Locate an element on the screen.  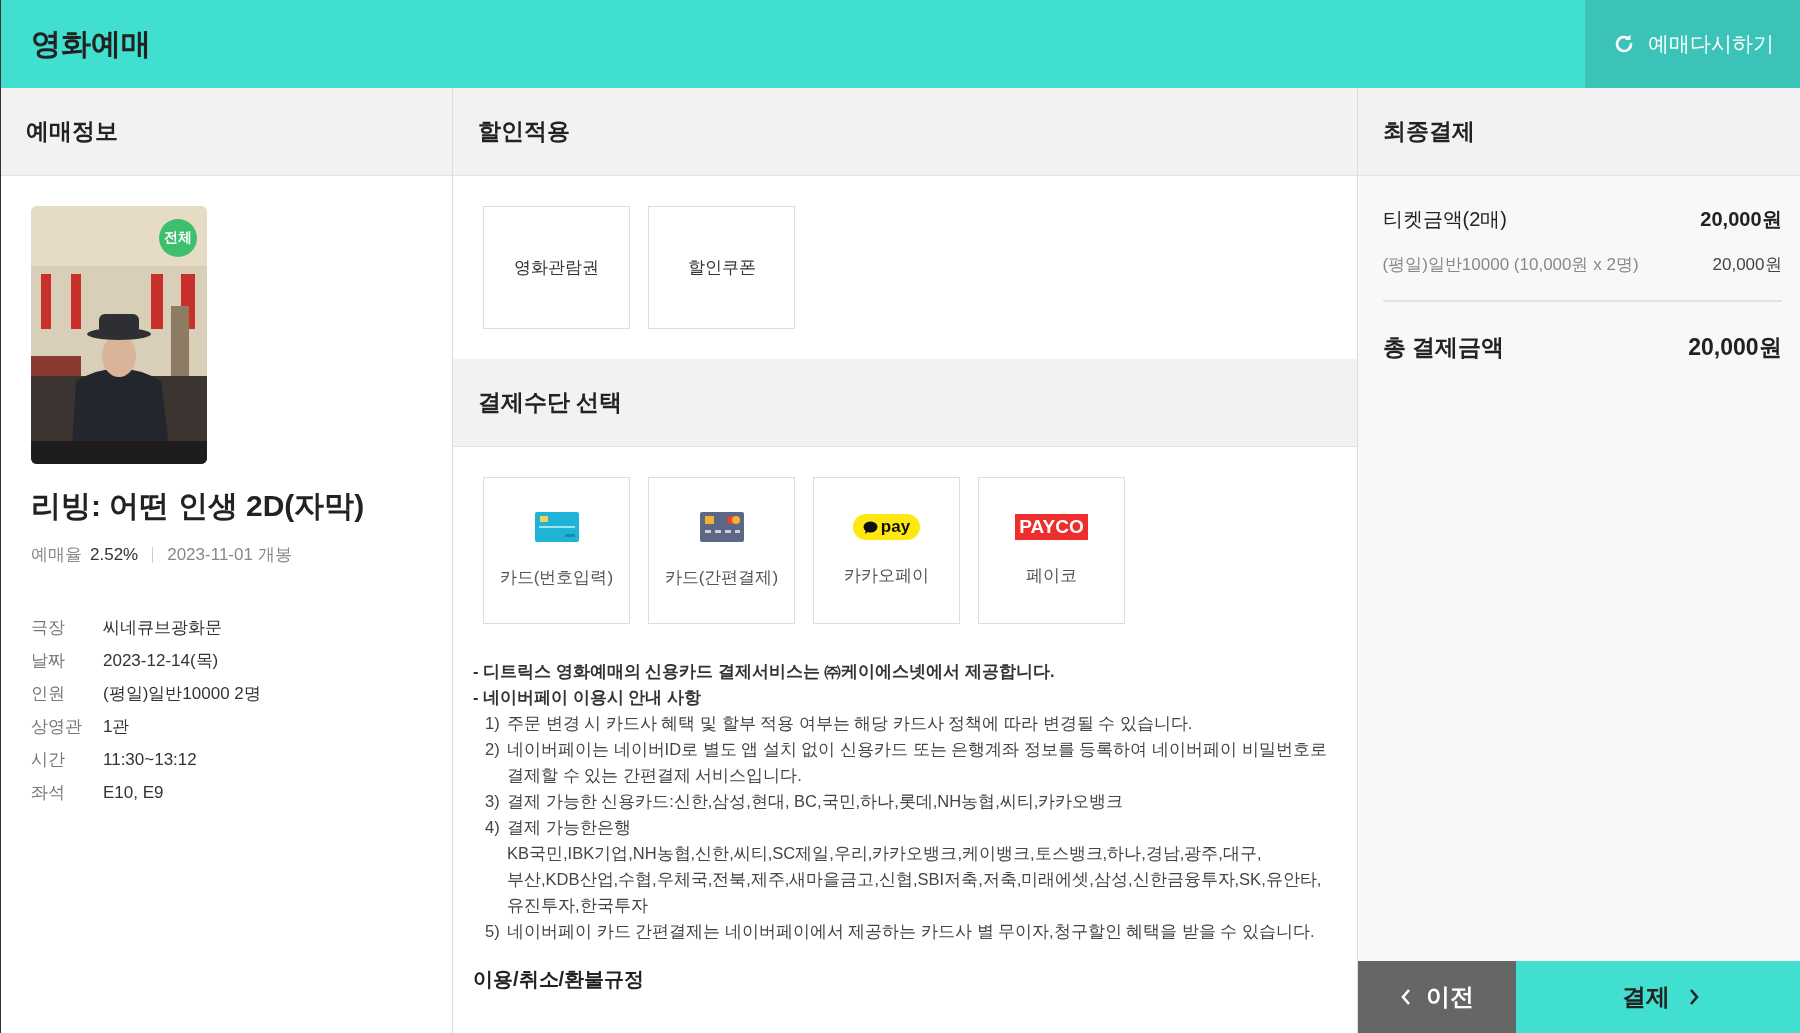
previous-button: 이전 is located at coordinates (1436, 997).